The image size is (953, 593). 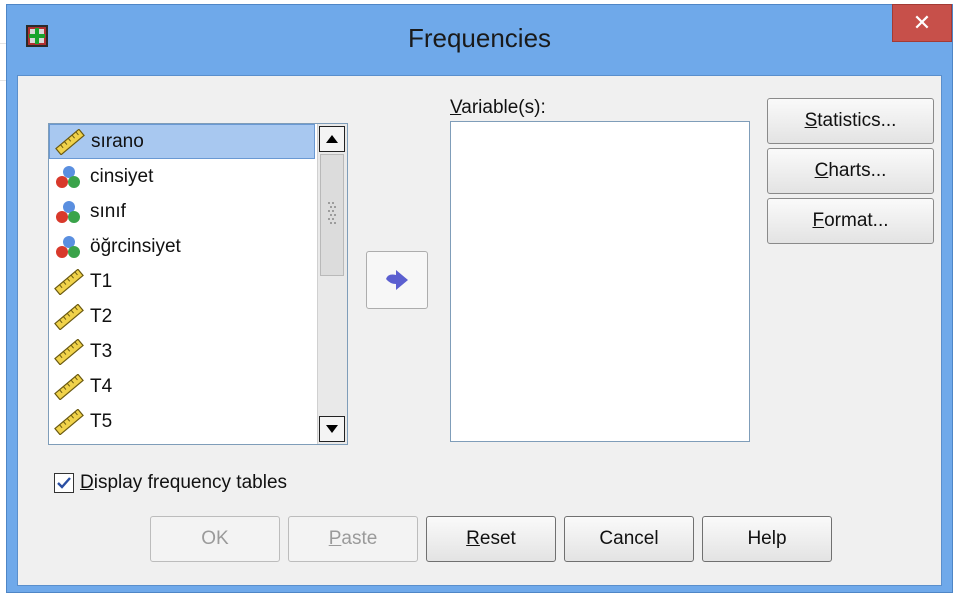 I want to click on display-frequency-tables-checkbox, so click(x=64, y=483).